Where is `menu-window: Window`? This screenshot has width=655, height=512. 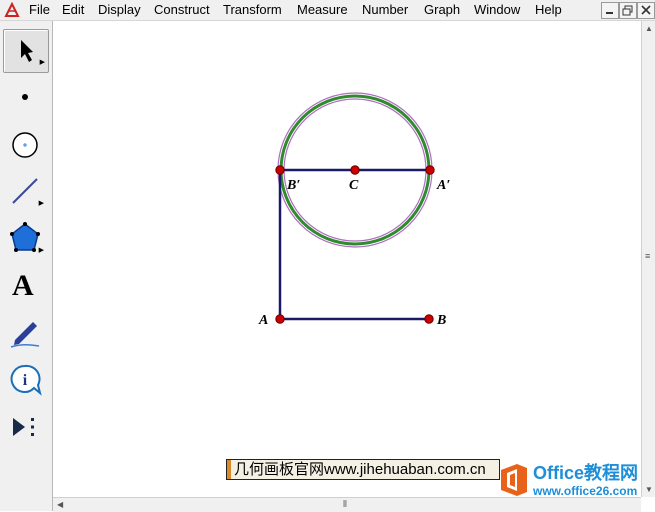
menu-window: Window is located at coordinates (497, 10).